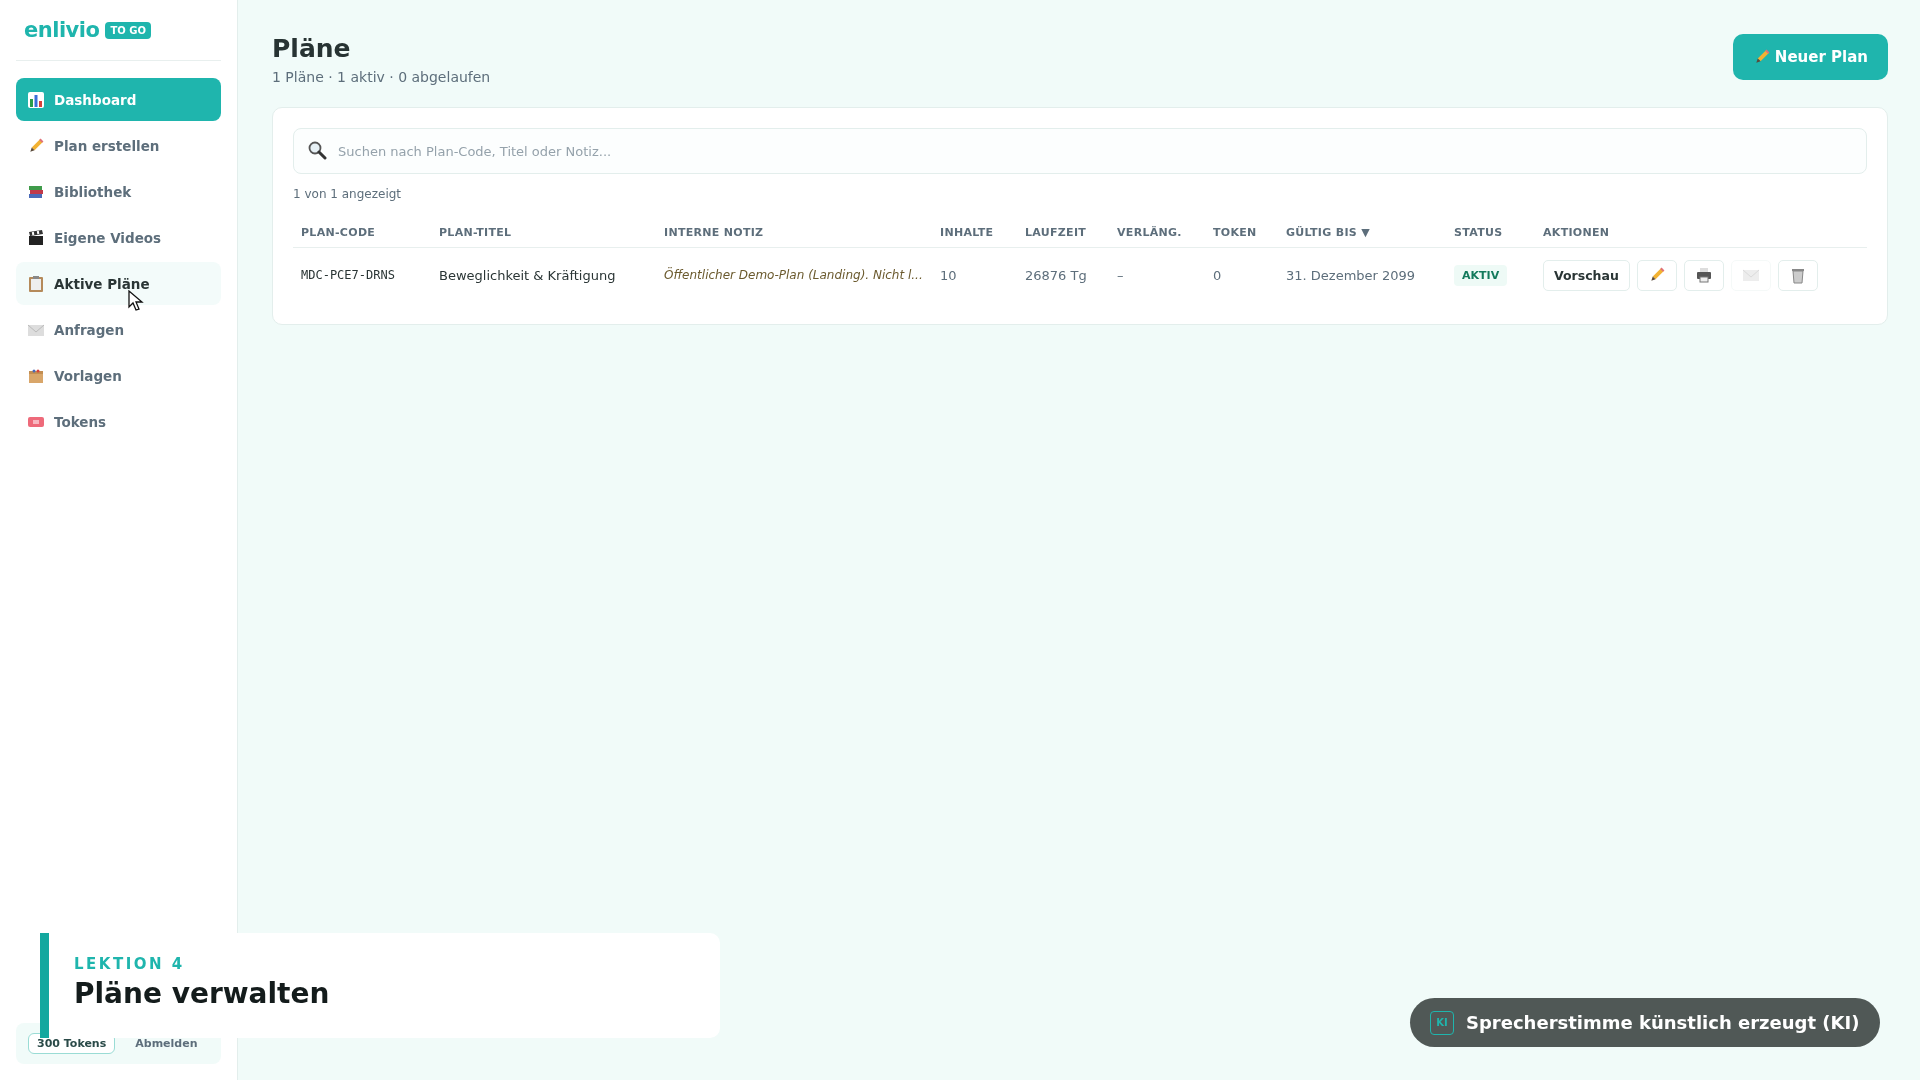 Image resolution: width=1920 pixels, height=1080 pixels. Describe the element at coordinates (118, 145) in the screenshot. I see `sidebar-item: Plan erstellen` at that location.